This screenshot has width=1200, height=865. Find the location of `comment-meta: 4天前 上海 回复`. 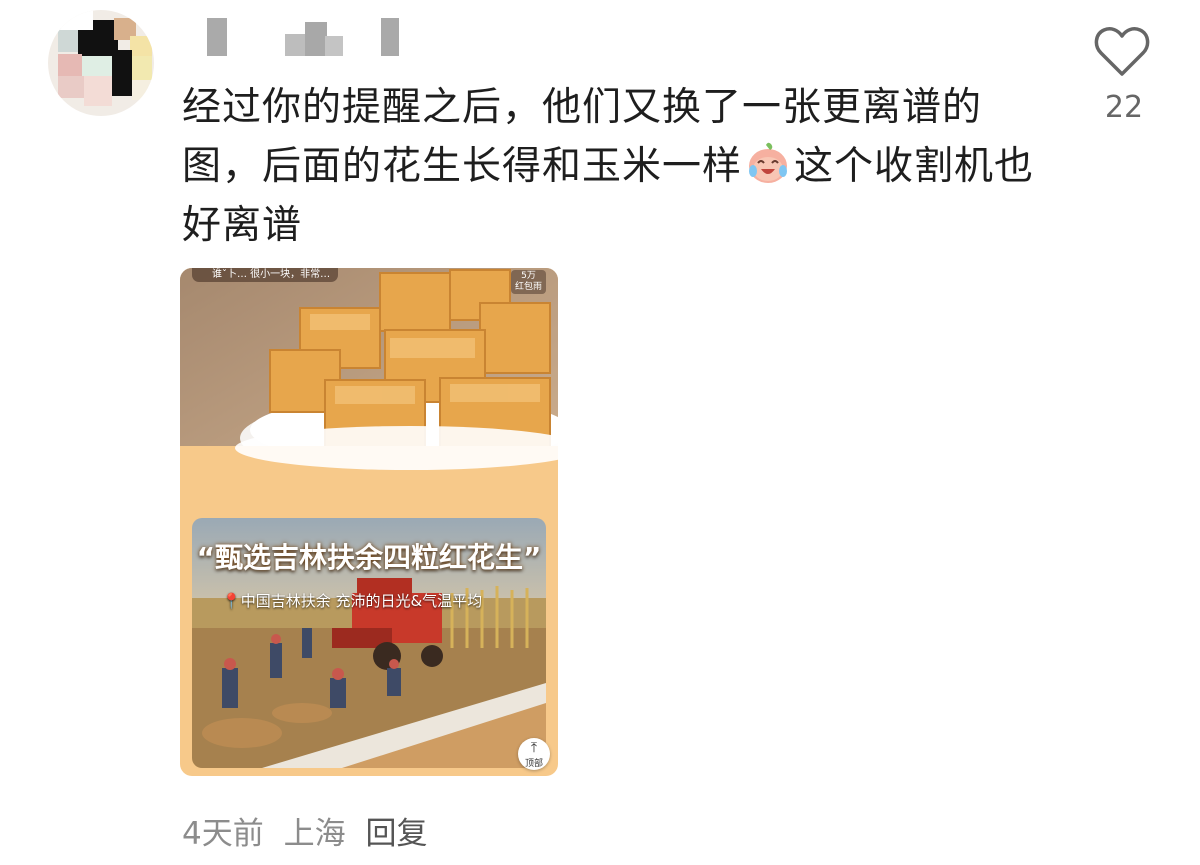

comment-meta: 4天前 上海 回复 is located at coordinates (309, 830).